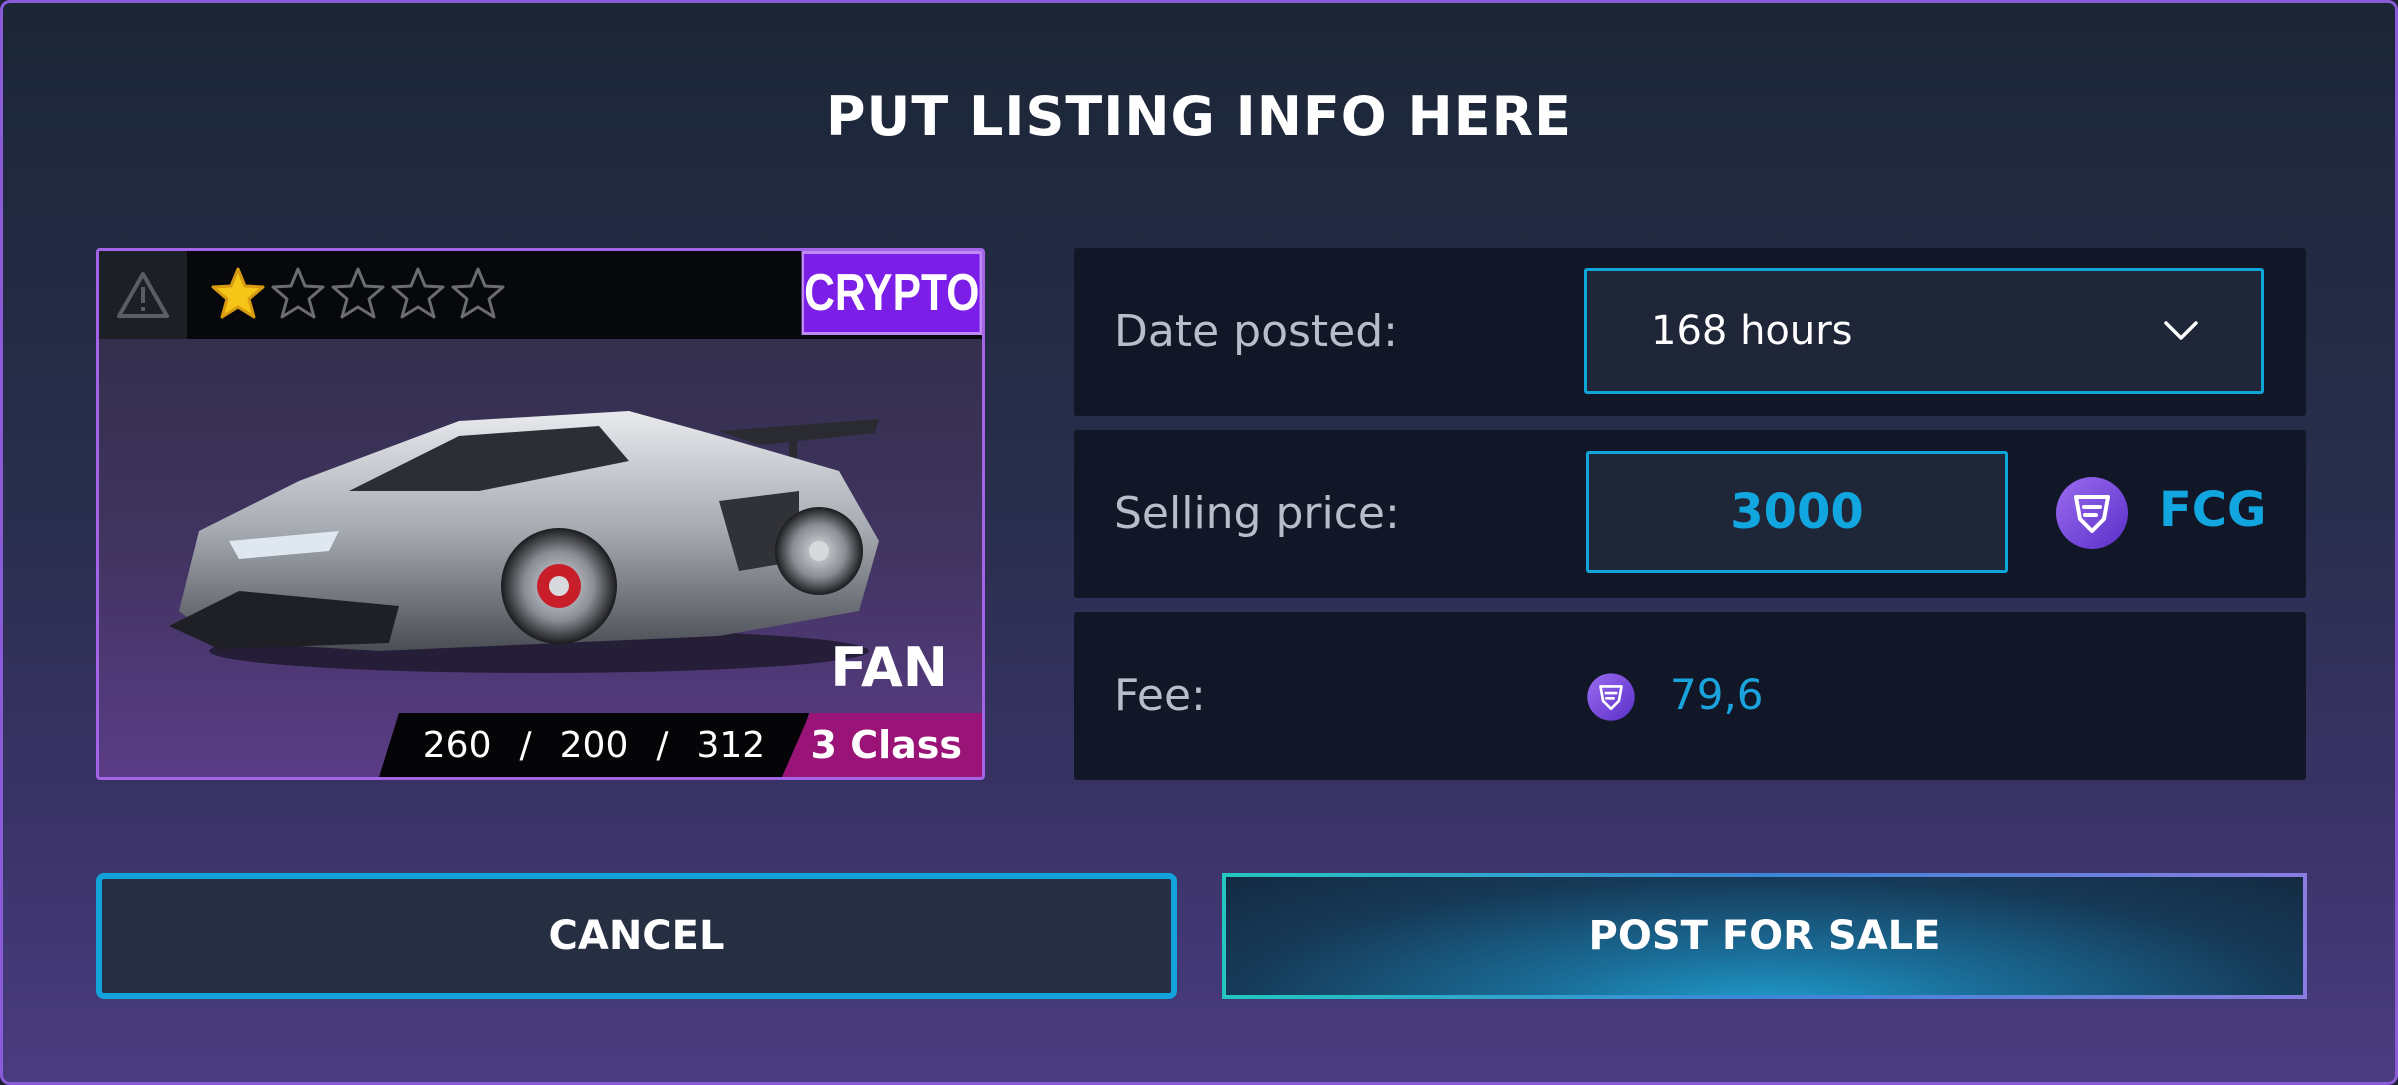  Describe the element at coordinates (731, 745) in the screenshot. I see `stat-handling: 312` at that location.